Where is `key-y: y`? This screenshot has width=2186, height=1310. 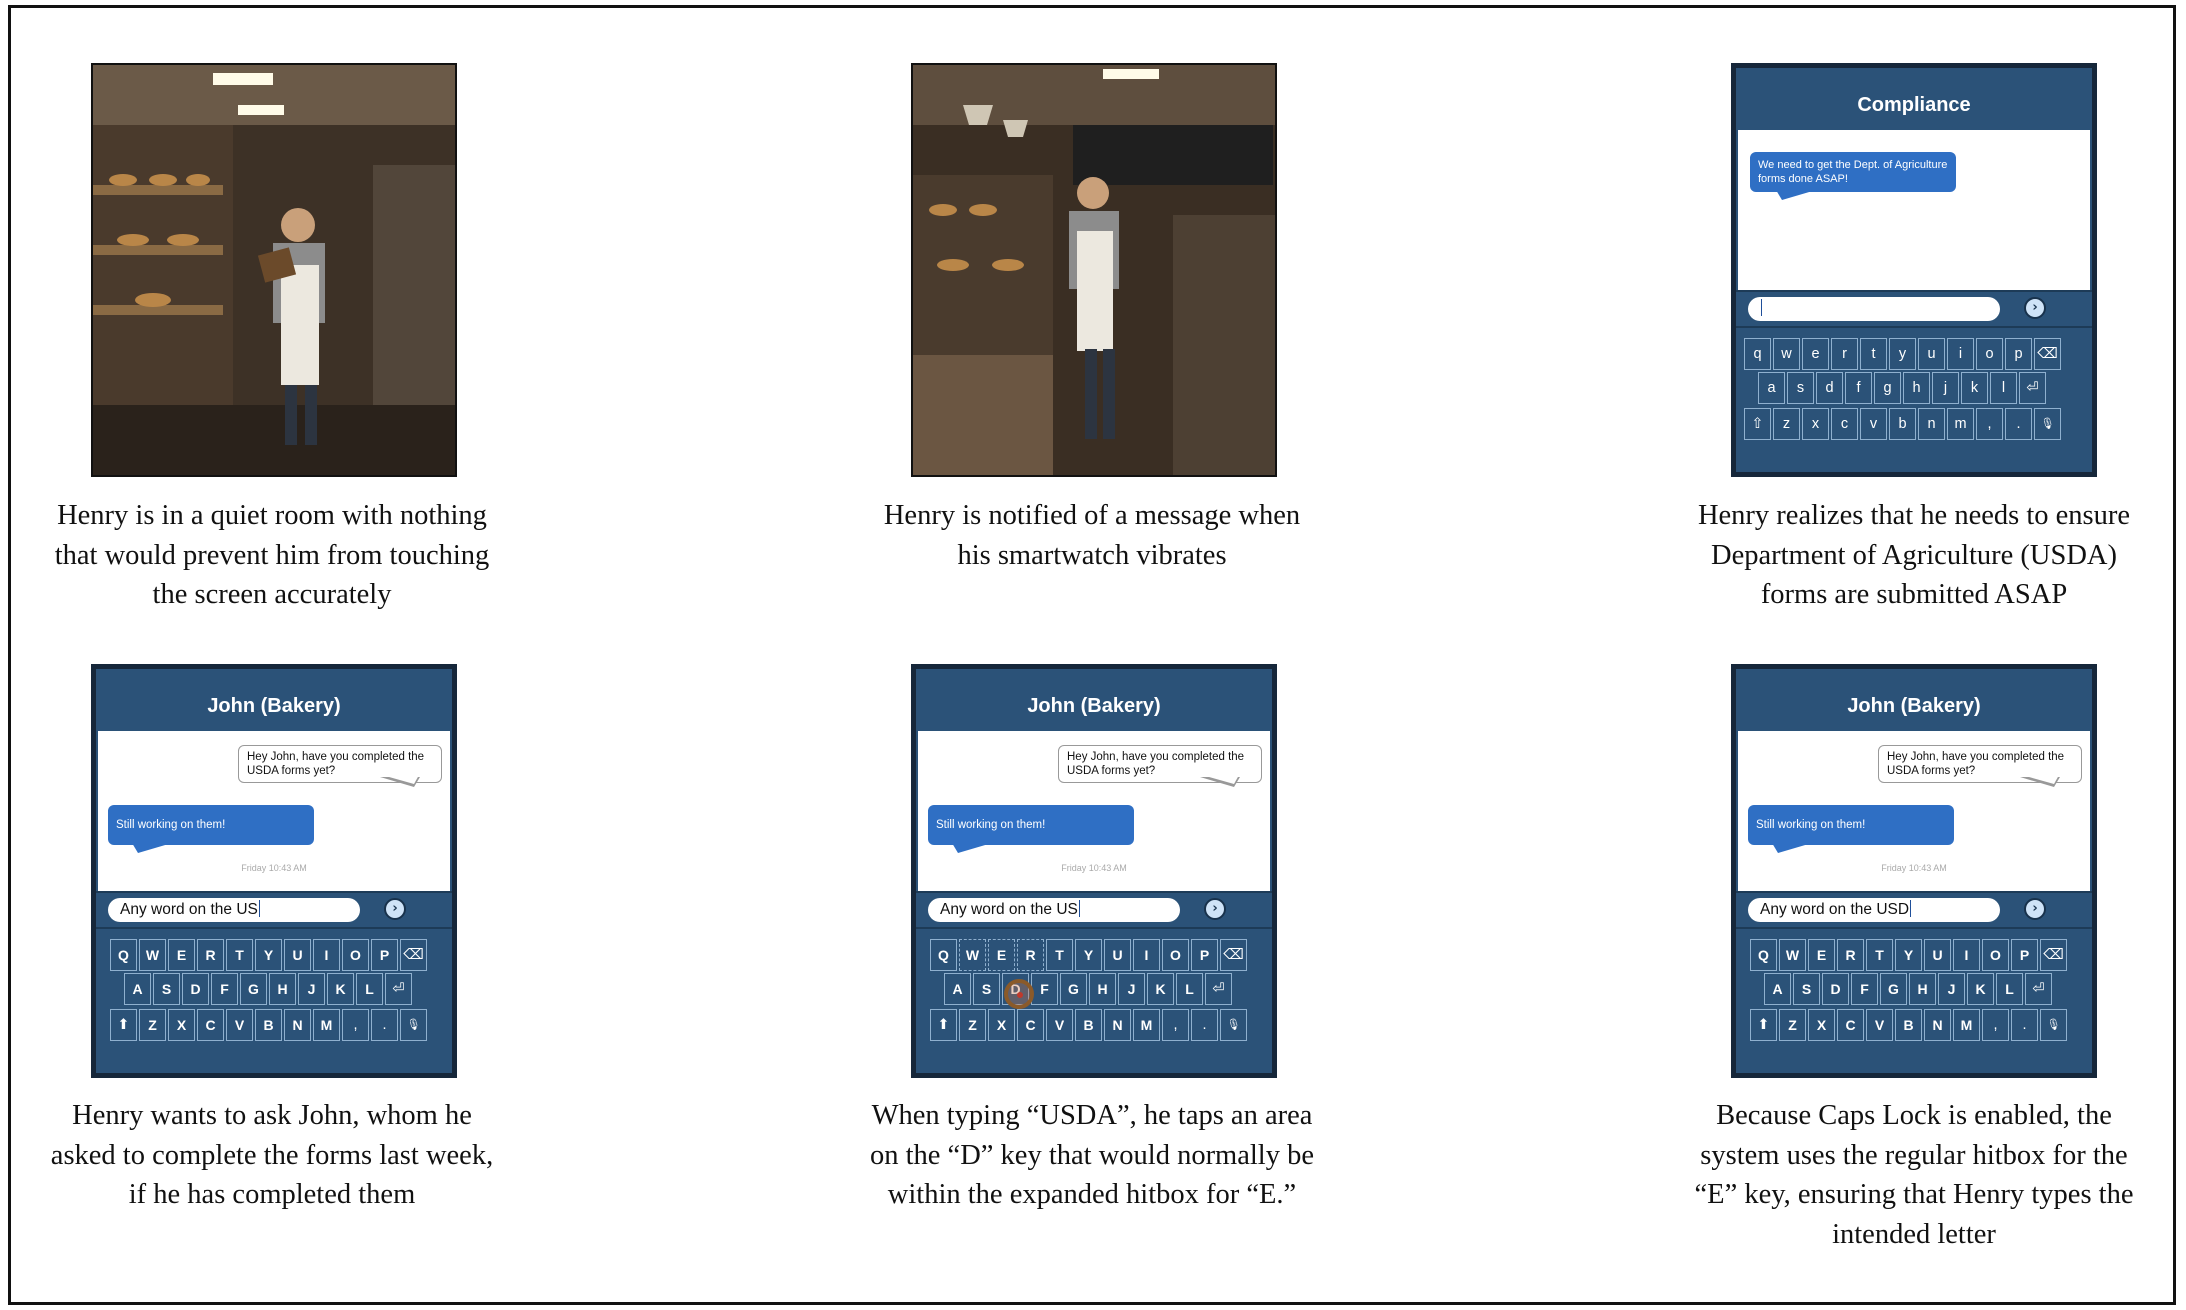 key-y: y is located at coordinates (1902, 354).